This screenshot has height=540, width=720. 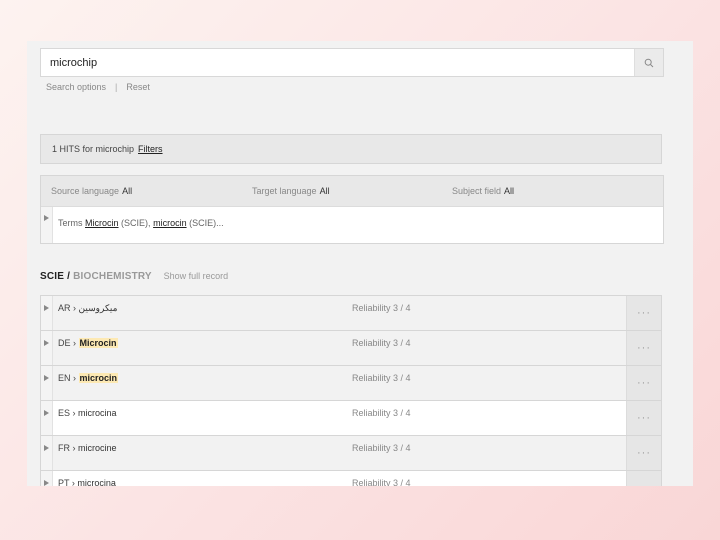 I want to click on record-language: PT › microcina, so click(x=87, y=482).